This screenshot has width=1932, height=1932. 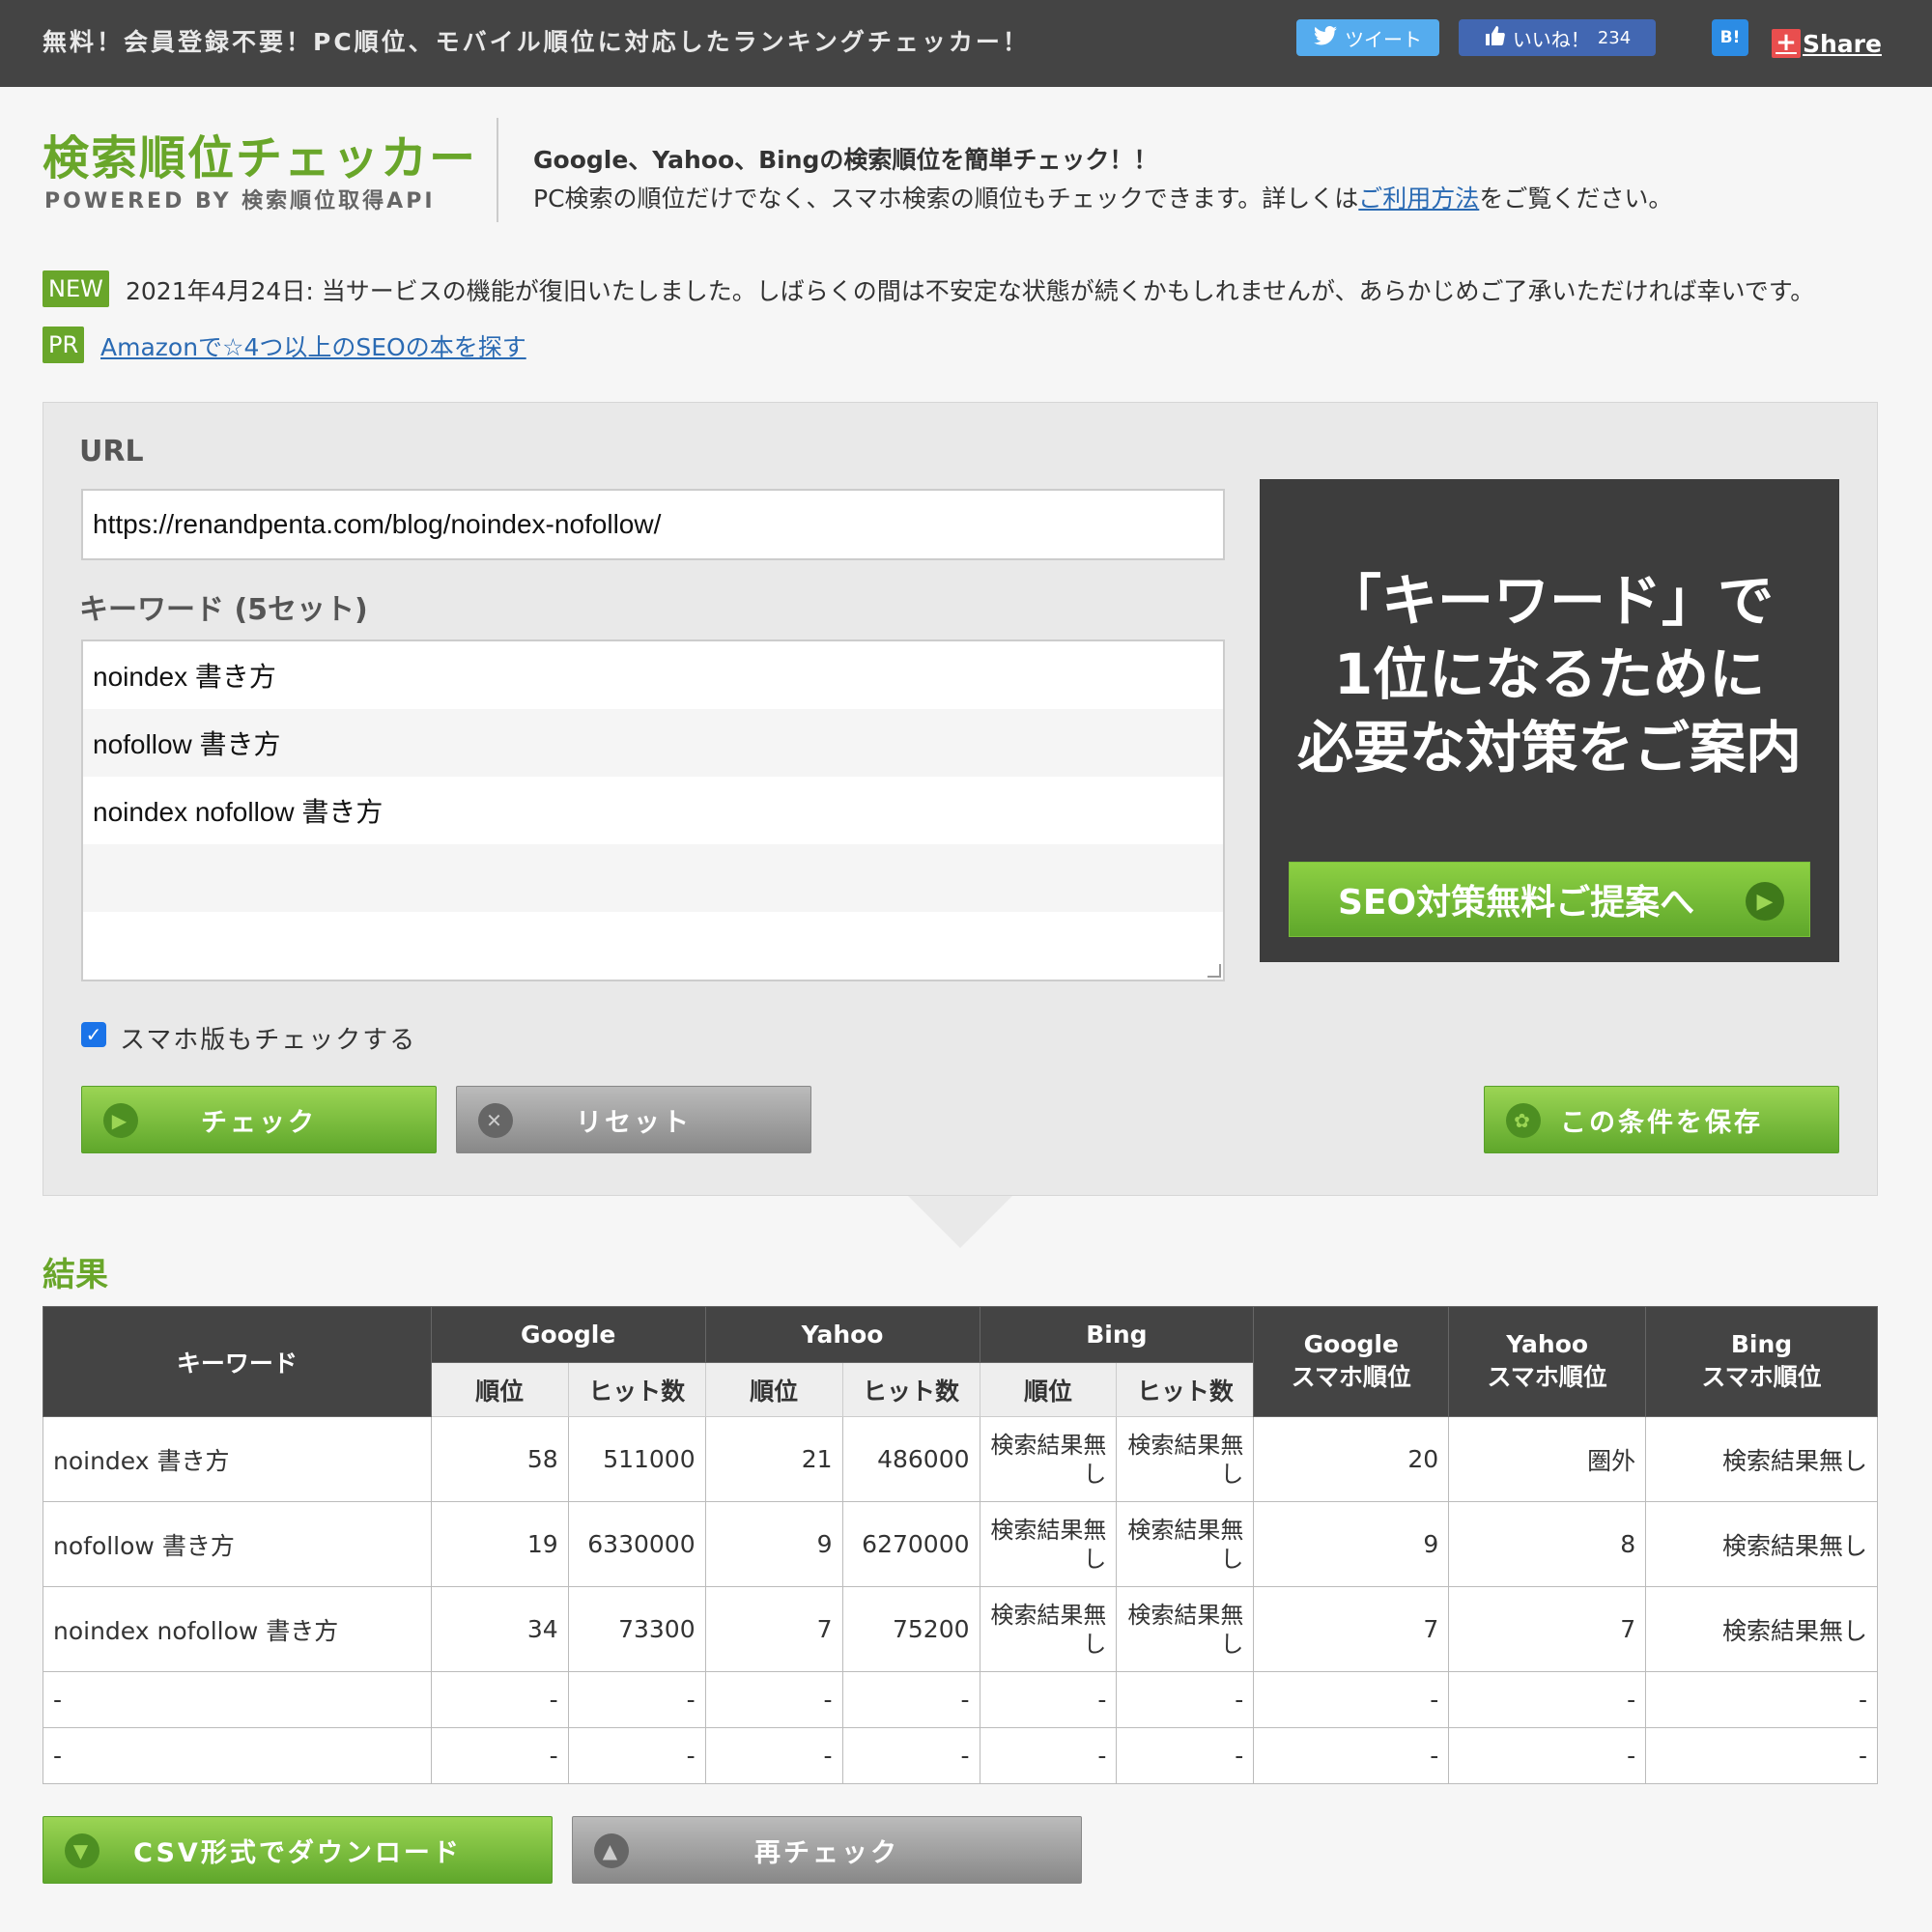 What do you see at coordinates (240, 201) in the screenshot?
I see `logo-subtitle: POWERED BY 検索順位取得API` at bounding box center [240, 201].